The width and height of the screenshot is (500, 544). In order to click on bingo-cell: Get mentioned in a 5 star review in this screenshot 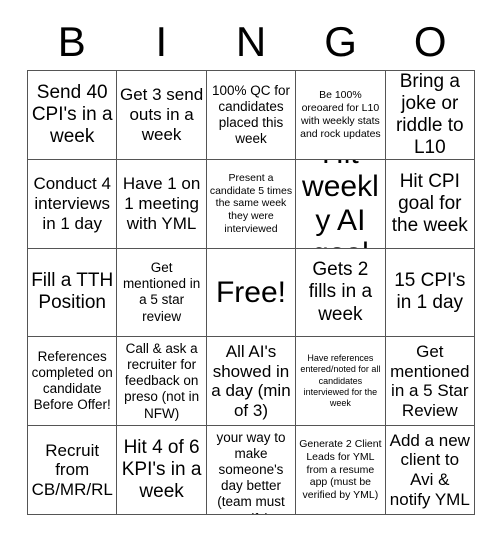, I will do `click(162, 293)`.